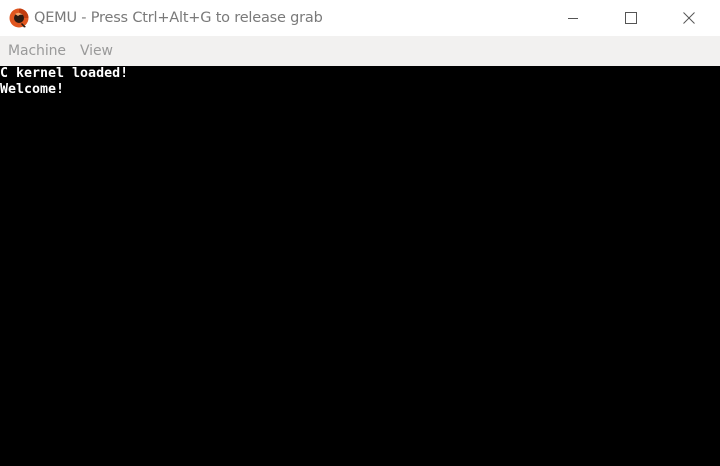  I want to click on menu-bar: Machine View, so click(360, 51).